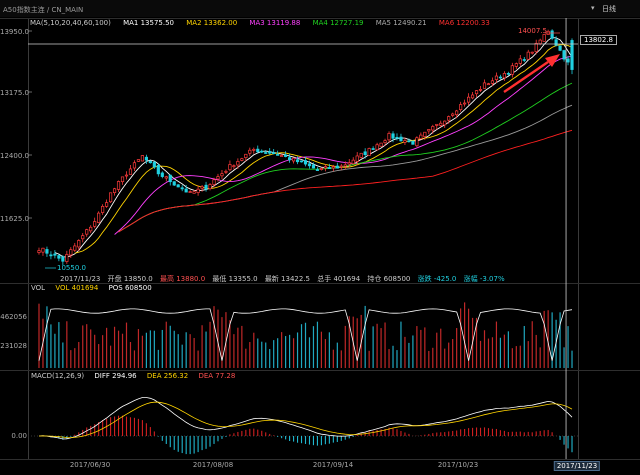 Image resolution: width=640 pixels, height=475 pixels. I want to click on macd-value: DEA 77.28, so click(217, 376).